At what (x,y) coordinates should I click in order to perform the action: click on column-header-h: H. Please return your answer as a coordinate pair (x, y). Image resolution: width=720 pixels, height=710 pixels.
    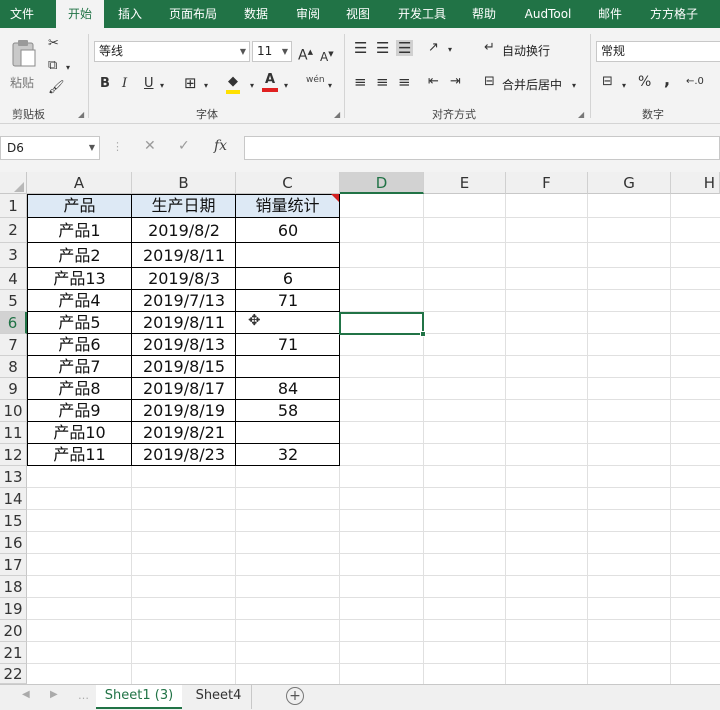
    Looking at the image, I should click on (695, 183).